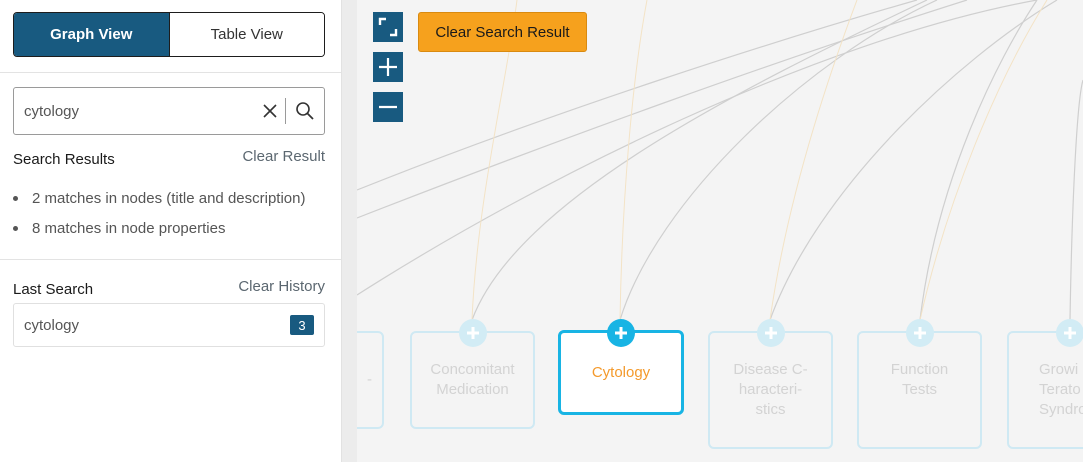  I want to click on expand-icon, so click(388, 27).